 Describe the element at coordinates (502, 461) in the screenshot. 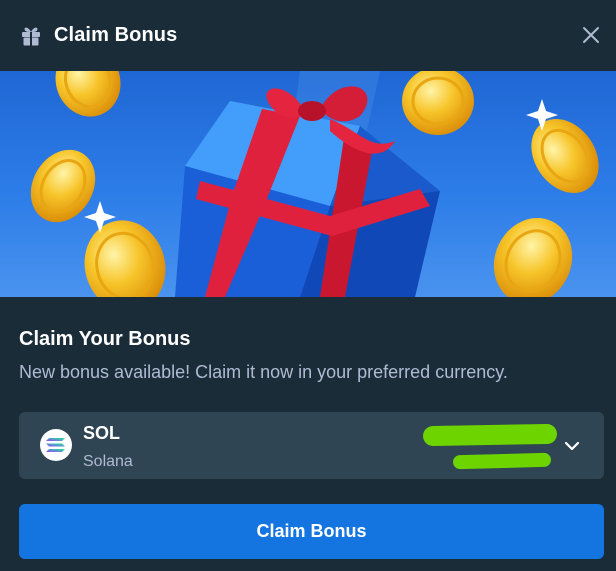

I see `redacted-amount-secondary` at that location.